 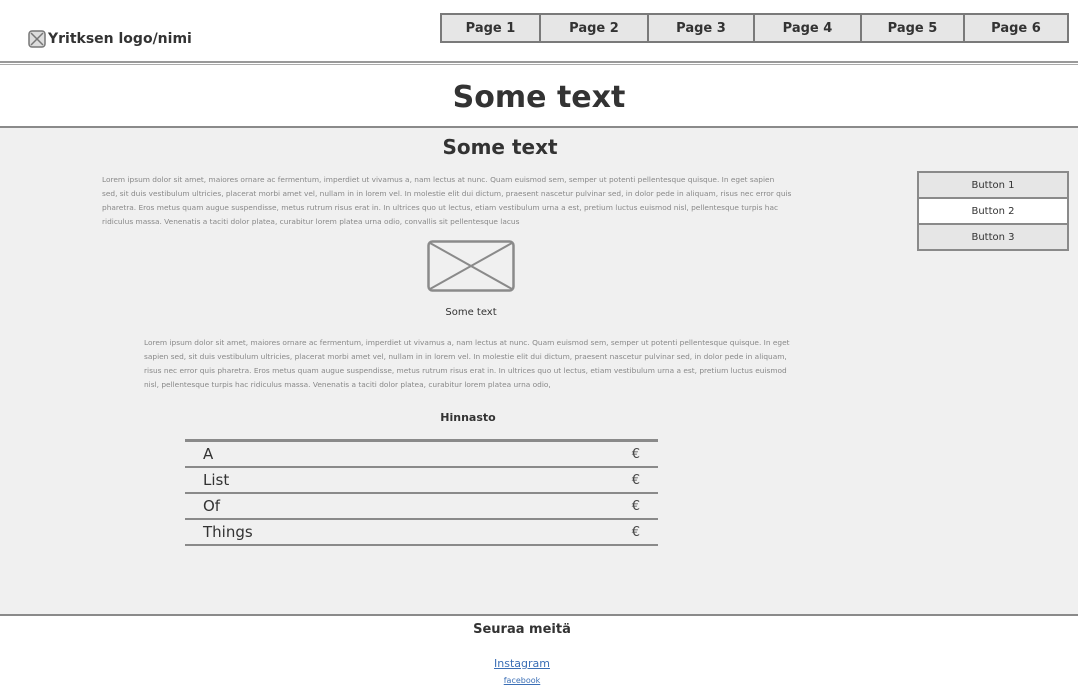 I want to click on nav-page-6: Page 6, so click(x=1016, y=28).